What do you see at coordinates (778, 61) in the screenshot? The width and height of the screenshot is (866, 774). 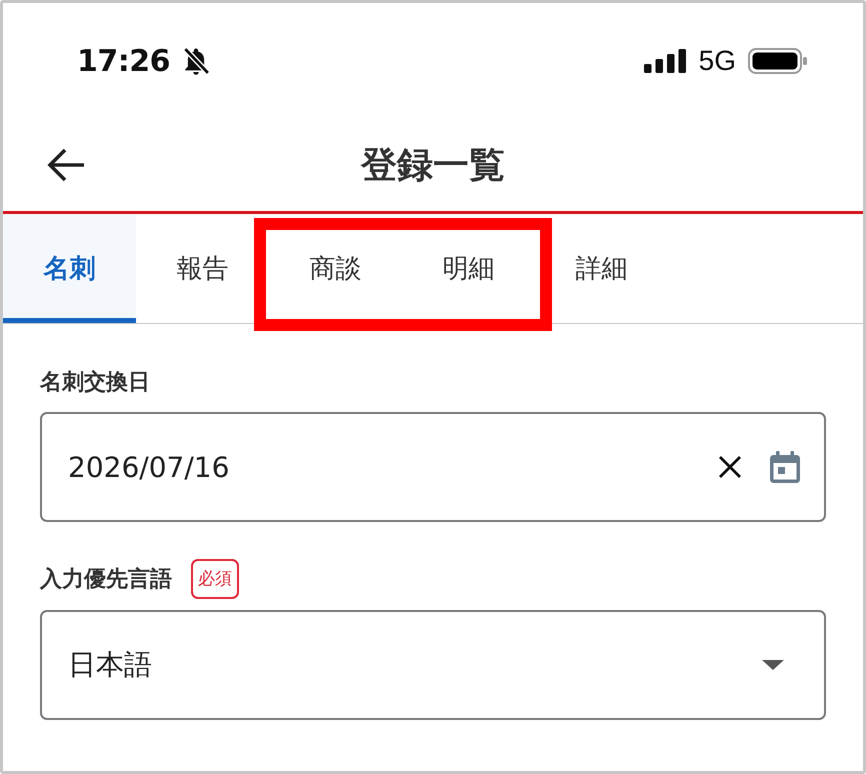 I see `battery-icon` at bounding box center [778, 61].